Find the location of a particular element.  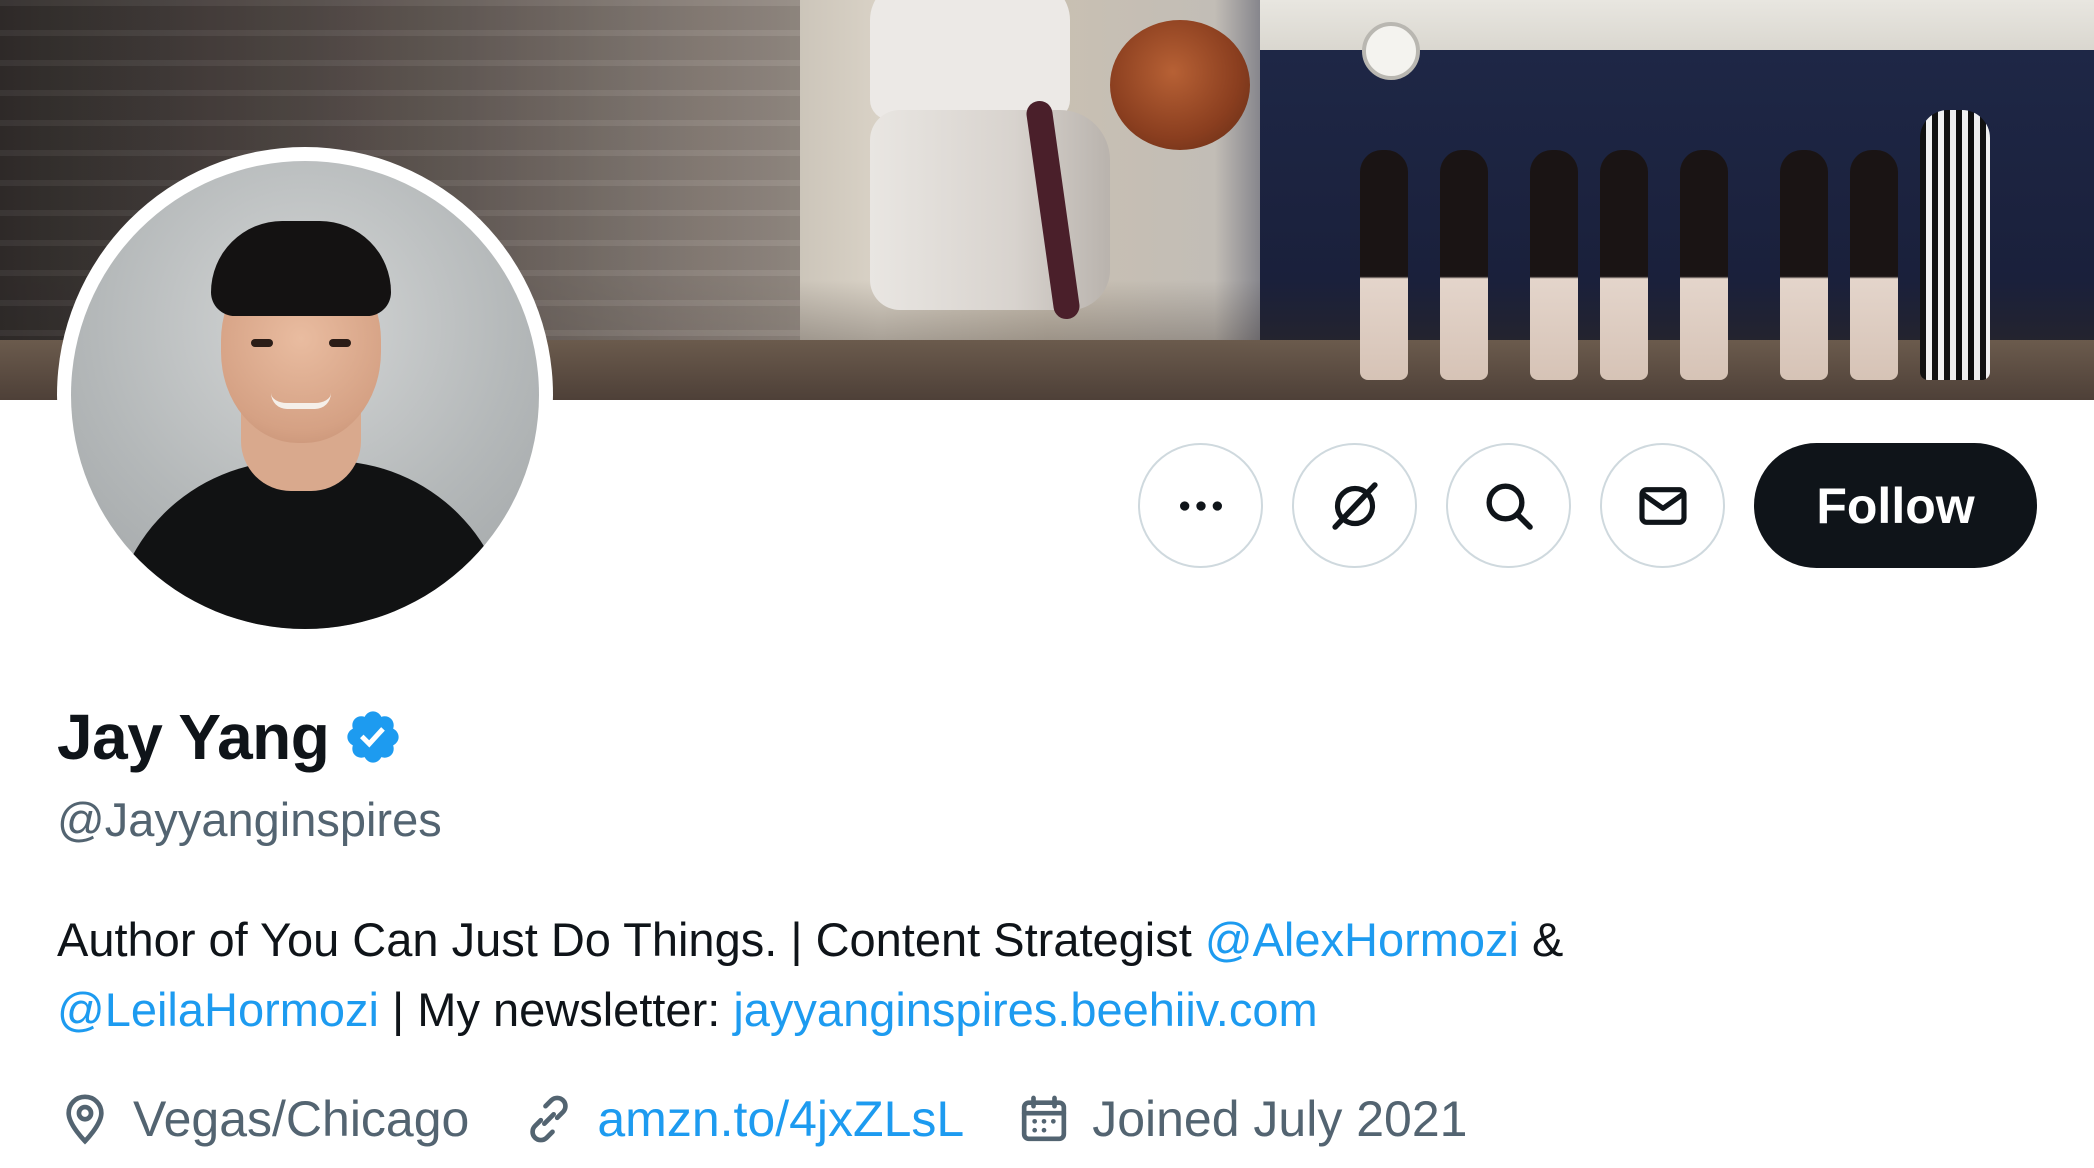

website-link: amzn.to/4jxZLsL is located at coordinates (780, 1119).